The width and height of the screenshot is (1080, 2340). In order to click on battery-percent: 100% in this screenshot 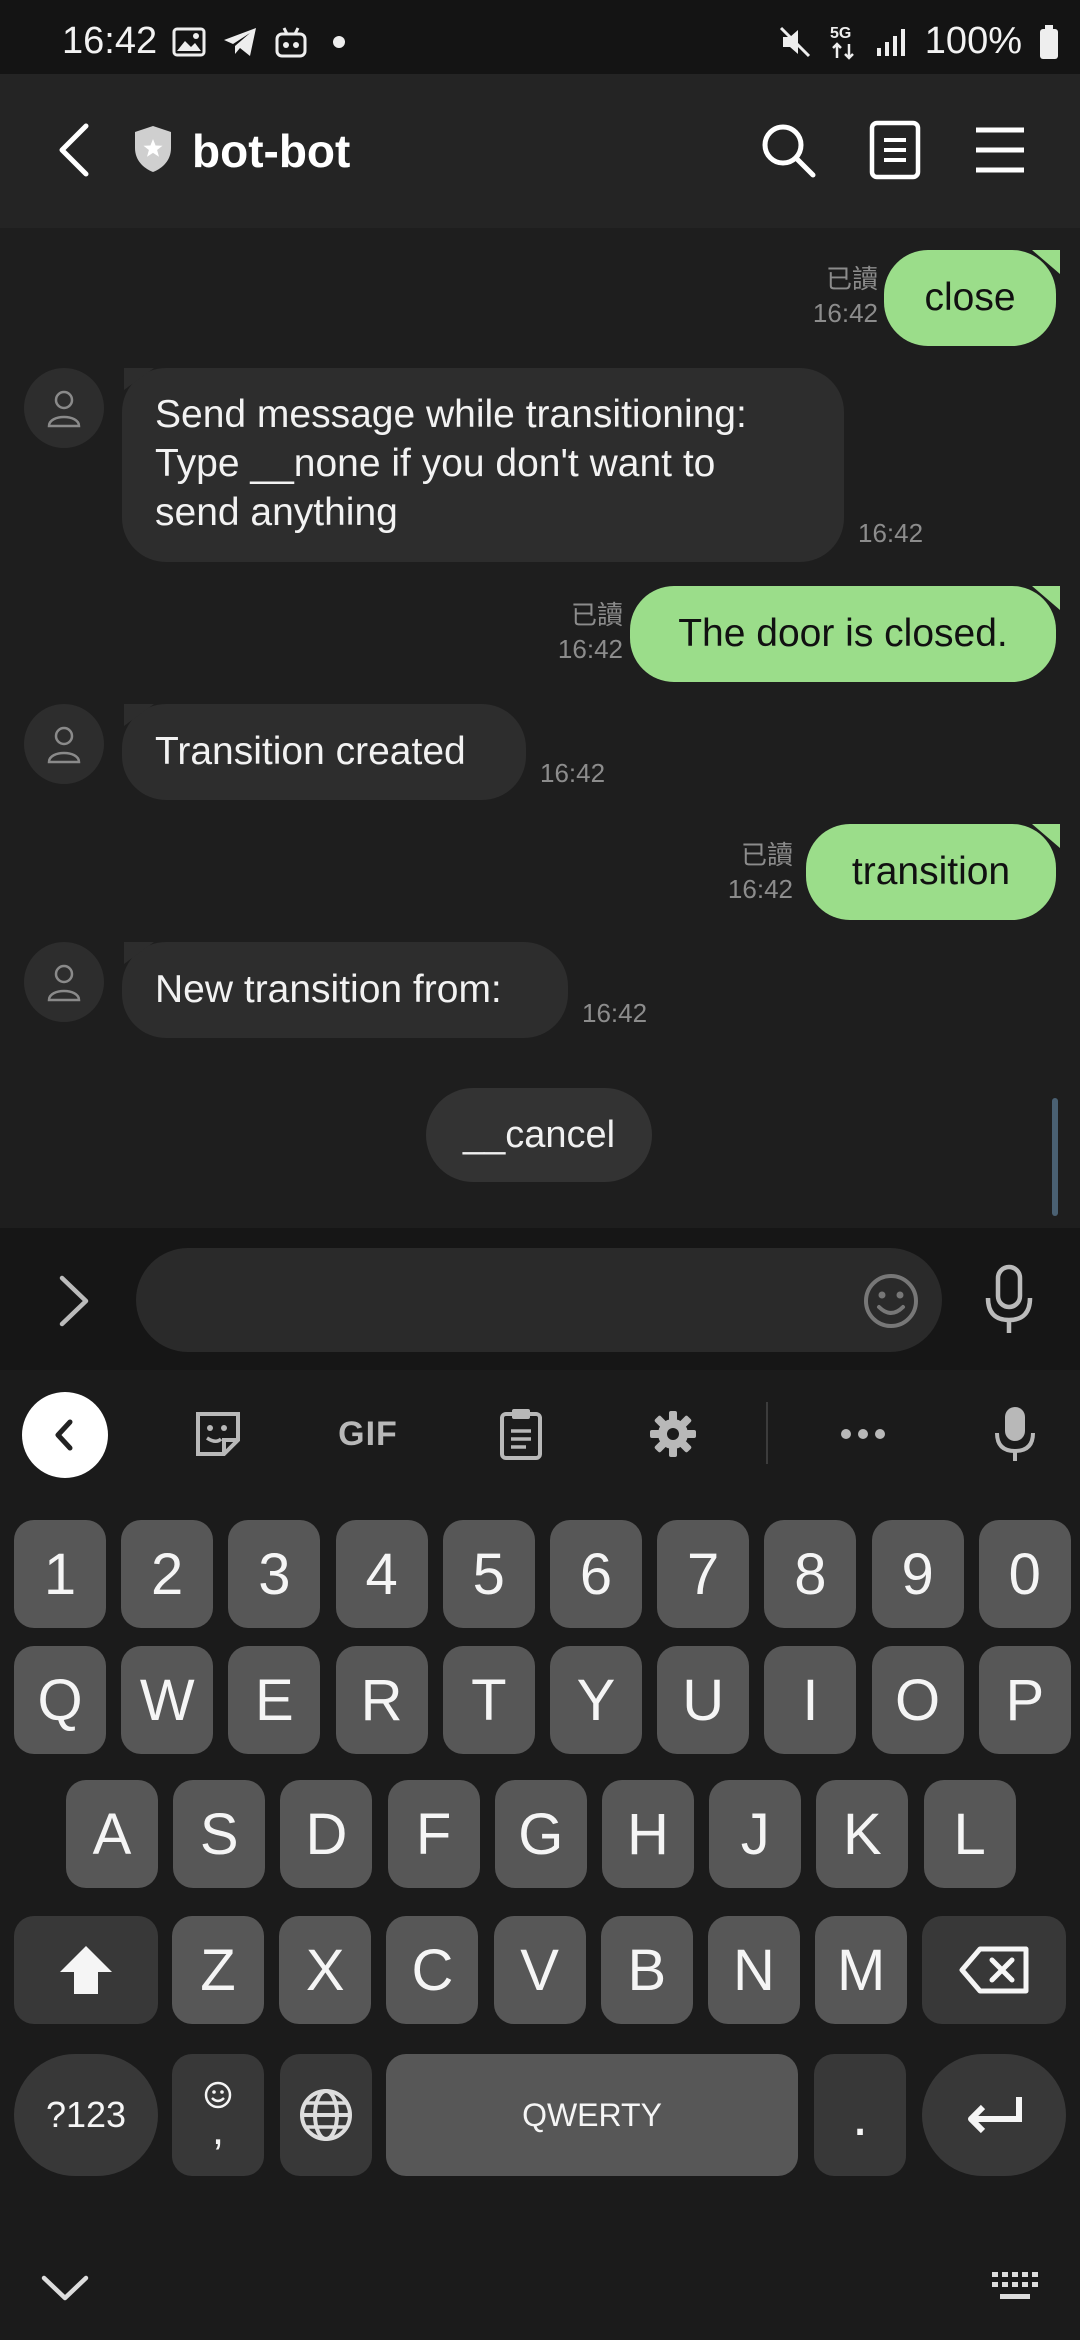, I will do `click(973, 41)`.